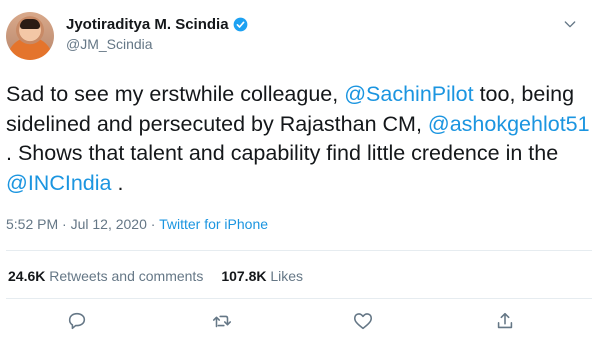  What do you see at coordinates (244, 276) in the screenshot?
I see `likes-count: 107.8K` at bounding box center [244, 276].